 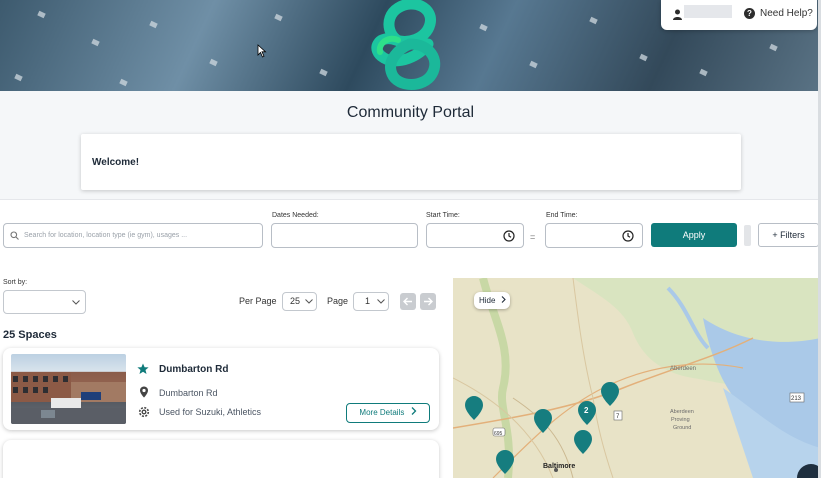 I want to click on space-usage: Used for Suzuki, Athletics, so click(x=210, y=412).